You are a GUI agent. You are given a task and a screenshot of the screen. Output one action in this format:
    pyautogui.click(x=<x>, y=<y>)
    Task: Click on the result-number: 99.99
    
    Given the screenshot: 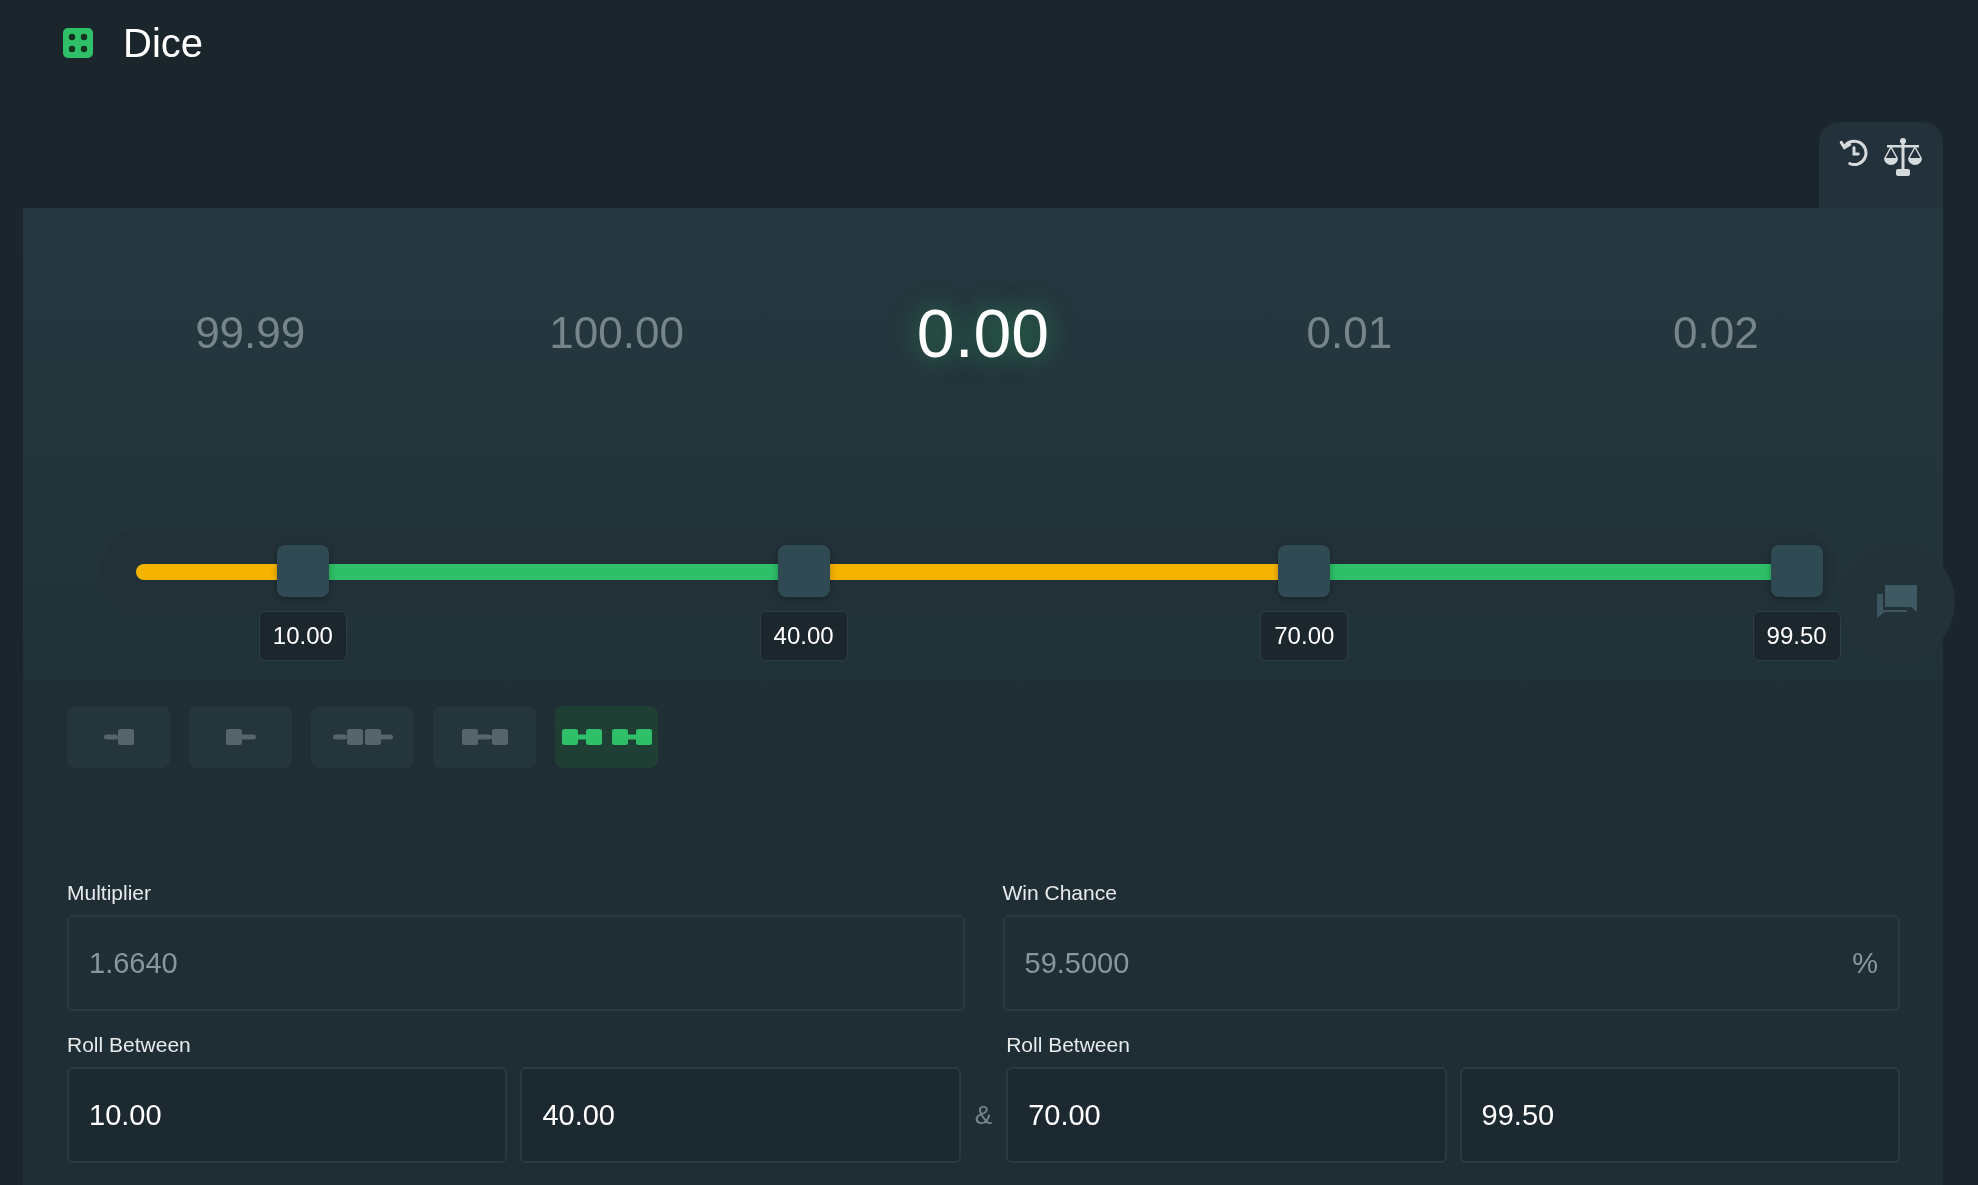 What is the action you would take?
    pyautogui.click(x=250, y=333)
    